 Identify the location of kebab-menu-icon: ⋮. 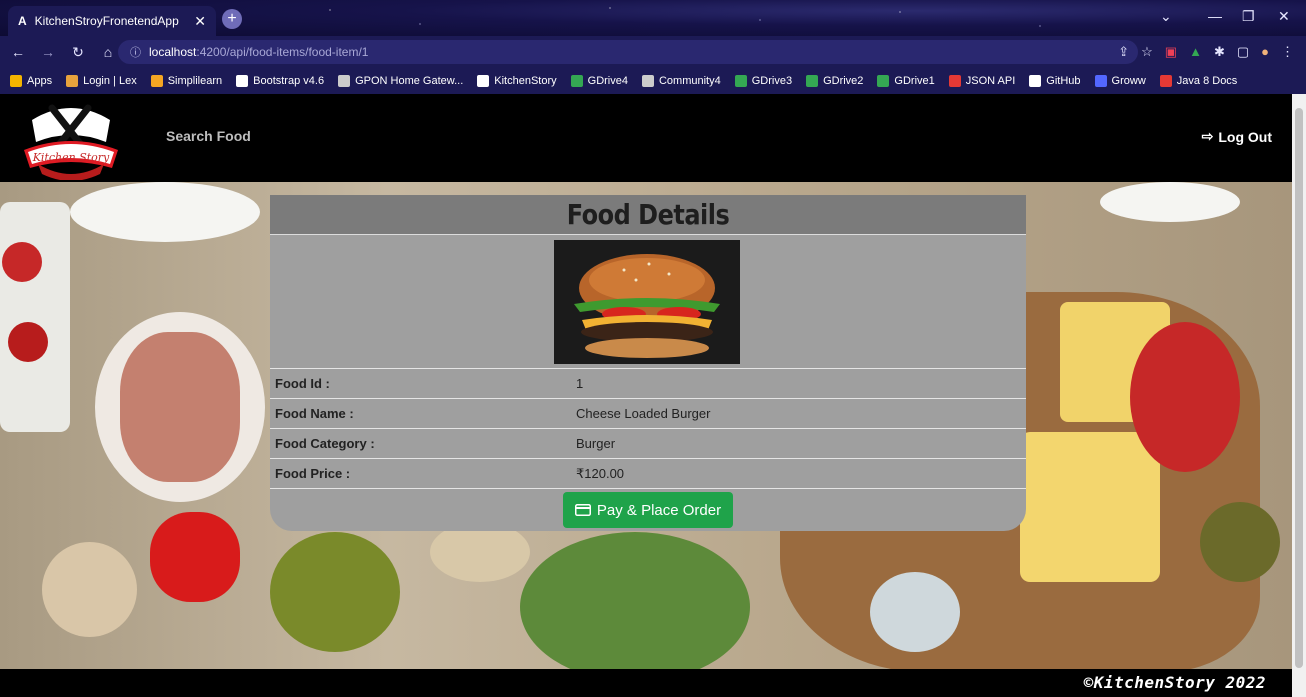
(1287, 52).